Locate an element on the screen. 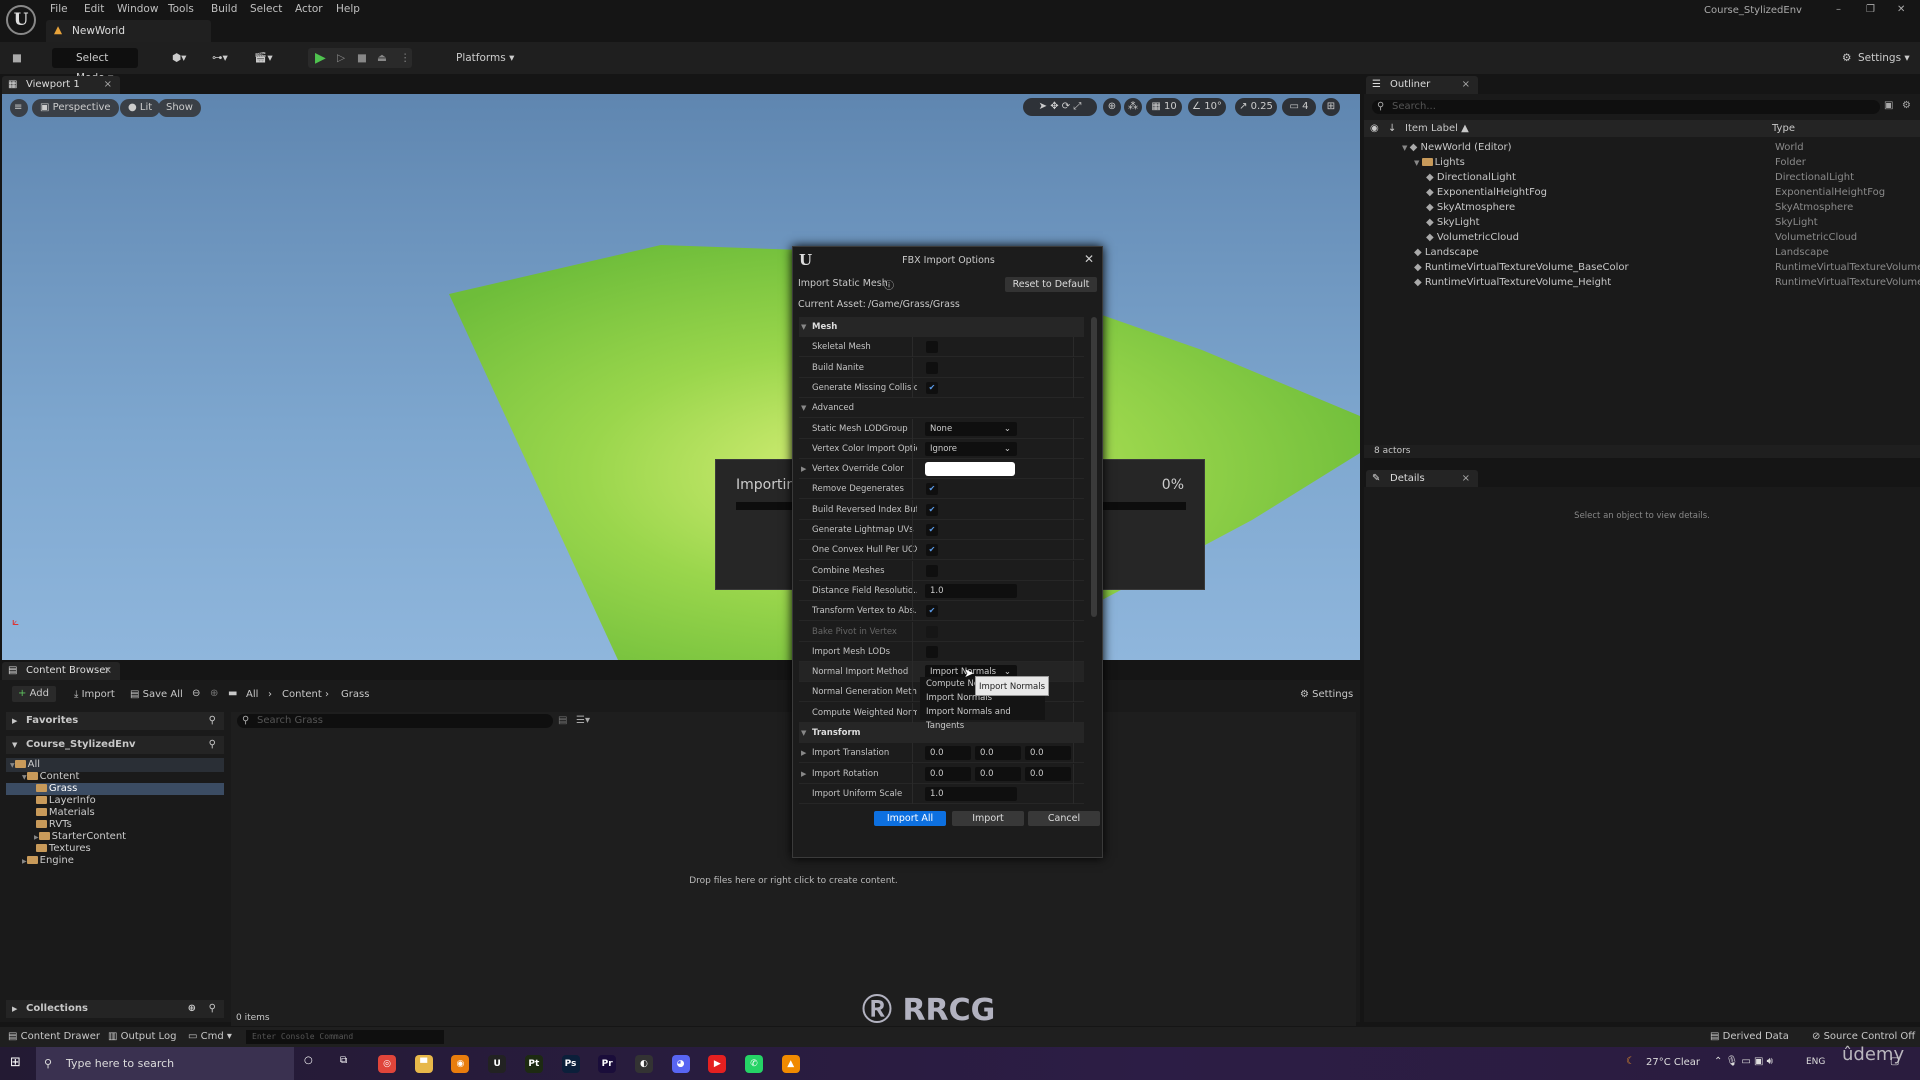  menu-tools: Tools is located at coordinates (181, 9).